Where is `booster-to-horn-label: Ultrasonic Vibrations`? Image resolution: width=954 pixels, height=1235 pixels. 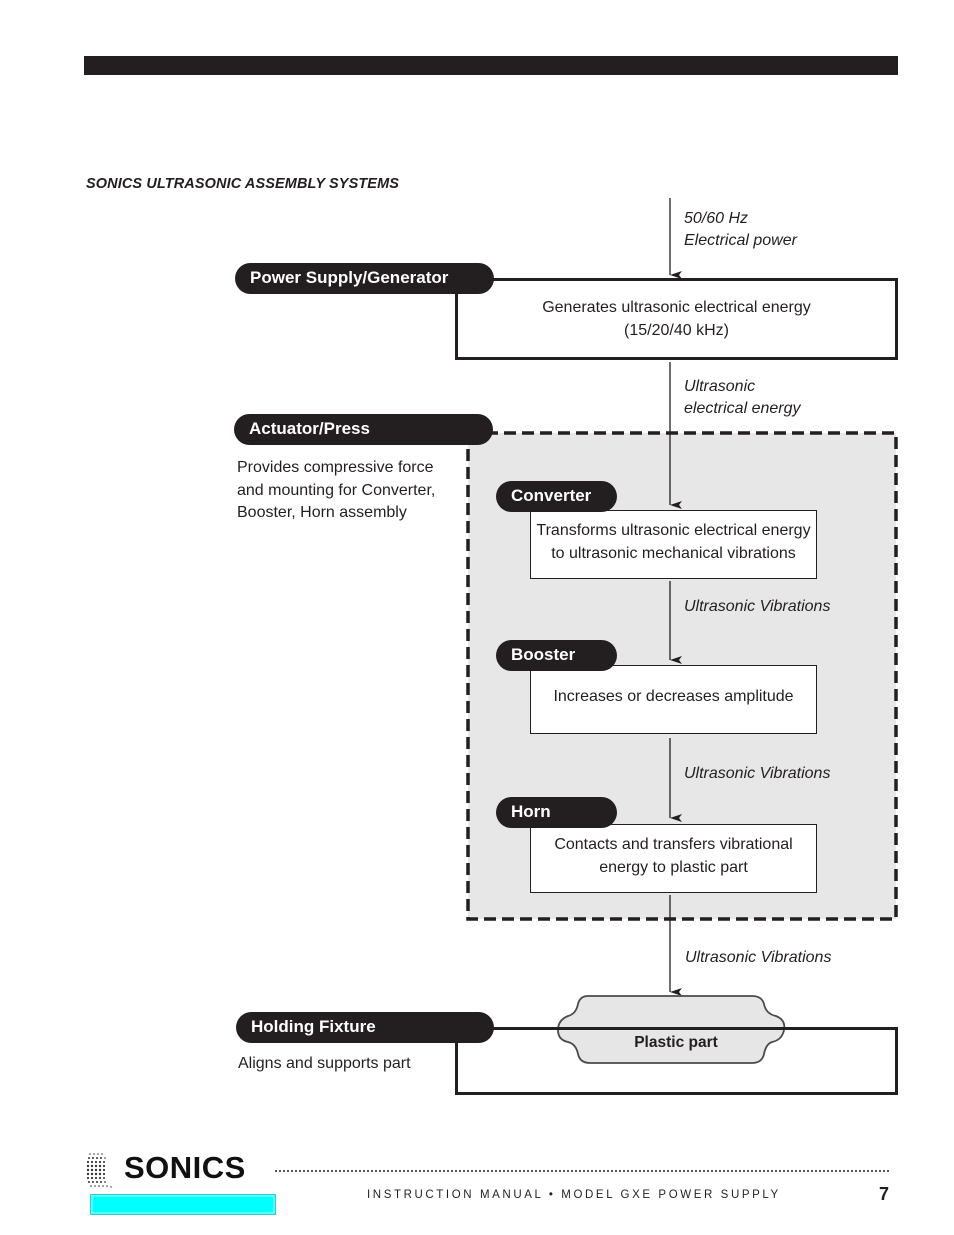
booster-to-horn-label: Ultrasonic Vibrations is located at coordinates (757, 773).